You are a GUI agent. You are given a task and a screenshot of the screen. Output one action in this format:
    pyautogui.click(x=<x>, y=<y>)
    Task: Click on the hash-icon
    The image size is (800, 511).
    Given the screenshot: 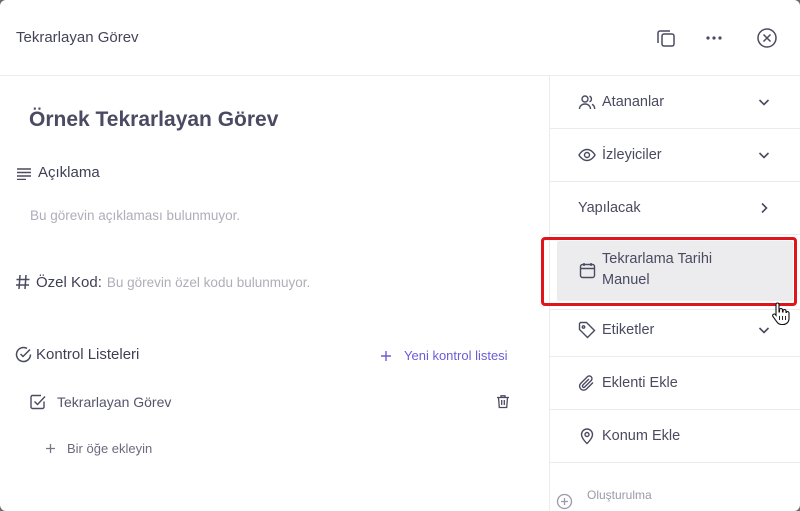 What is the action you would take?
    pyautogui.click(x=23, y=282)
    